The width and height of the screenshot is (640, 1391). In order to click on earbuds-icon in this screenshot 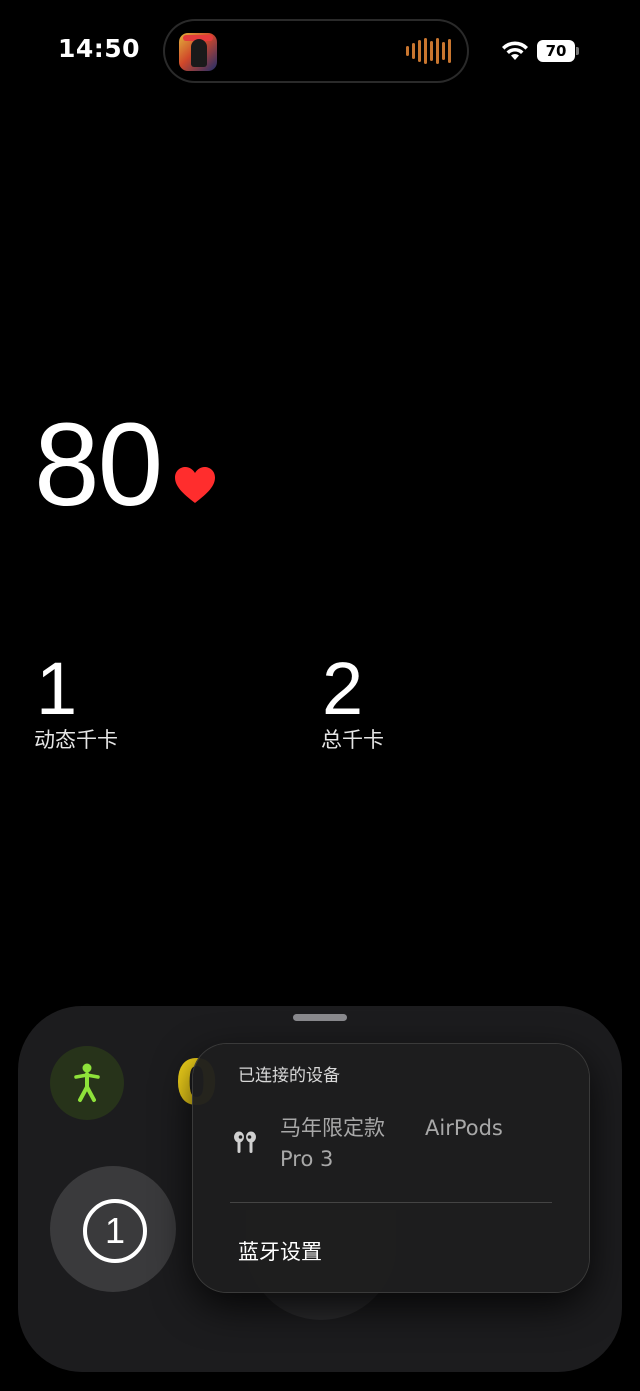, I will do `click(245, 1142)`.